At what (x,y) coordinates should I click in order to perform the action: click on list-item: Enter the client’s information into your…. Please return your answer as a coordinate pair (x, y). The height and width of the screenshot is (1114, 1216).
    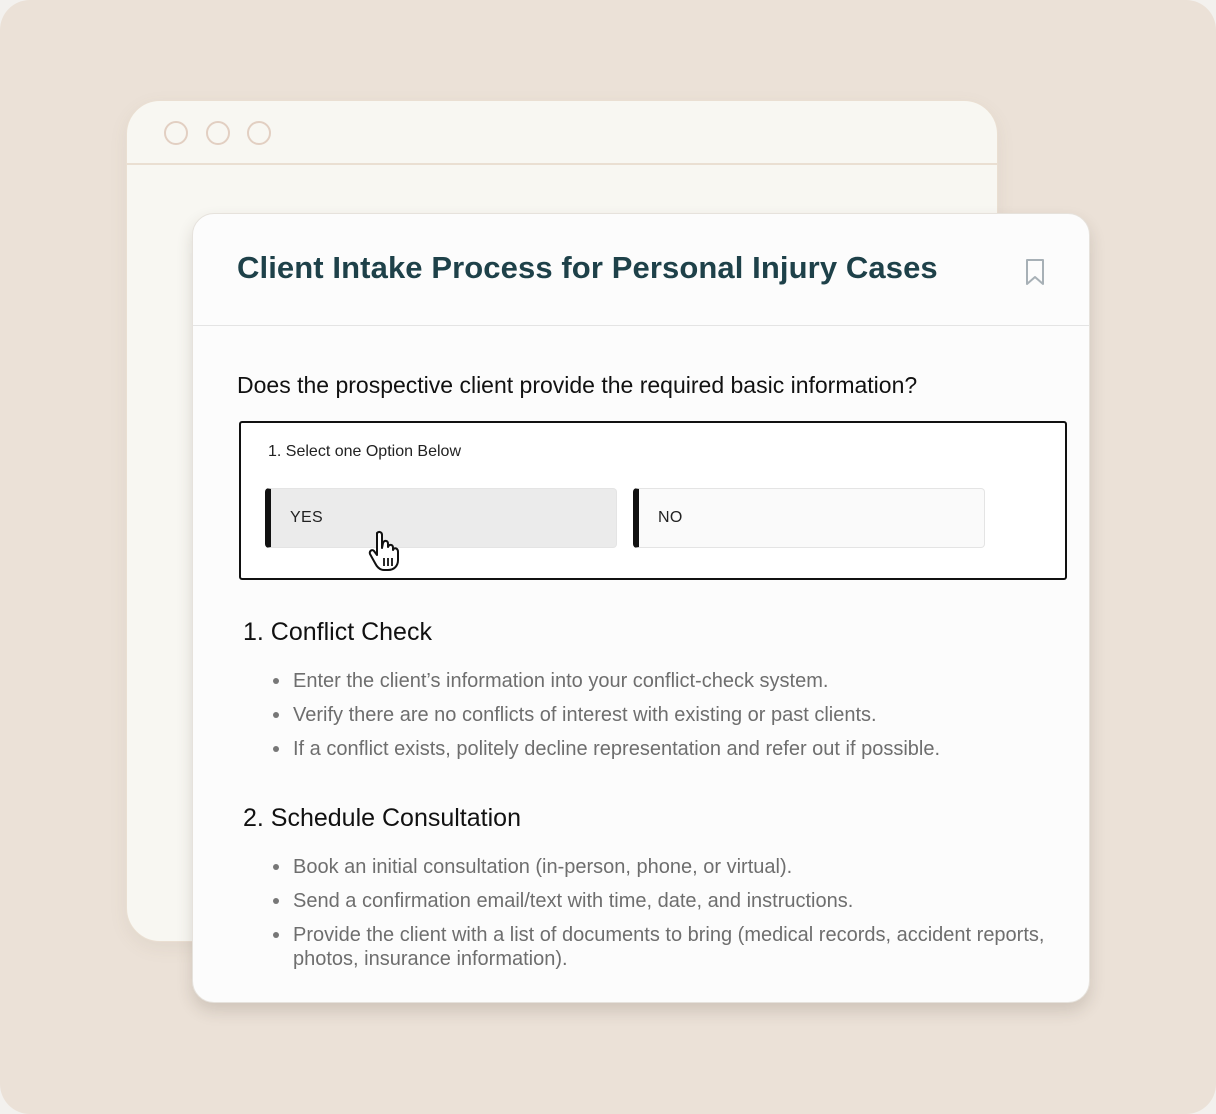
    Looking at the image, I should click on (662, 681).